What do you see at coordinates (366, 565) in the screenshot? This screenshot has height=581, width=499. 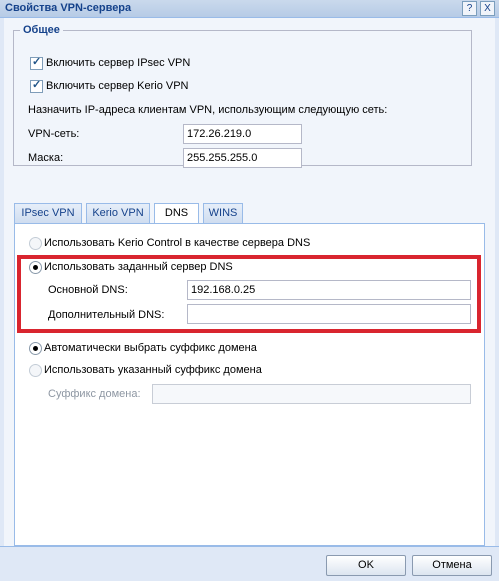 I see `ok-button: OK` at bounding box center [366, 565].